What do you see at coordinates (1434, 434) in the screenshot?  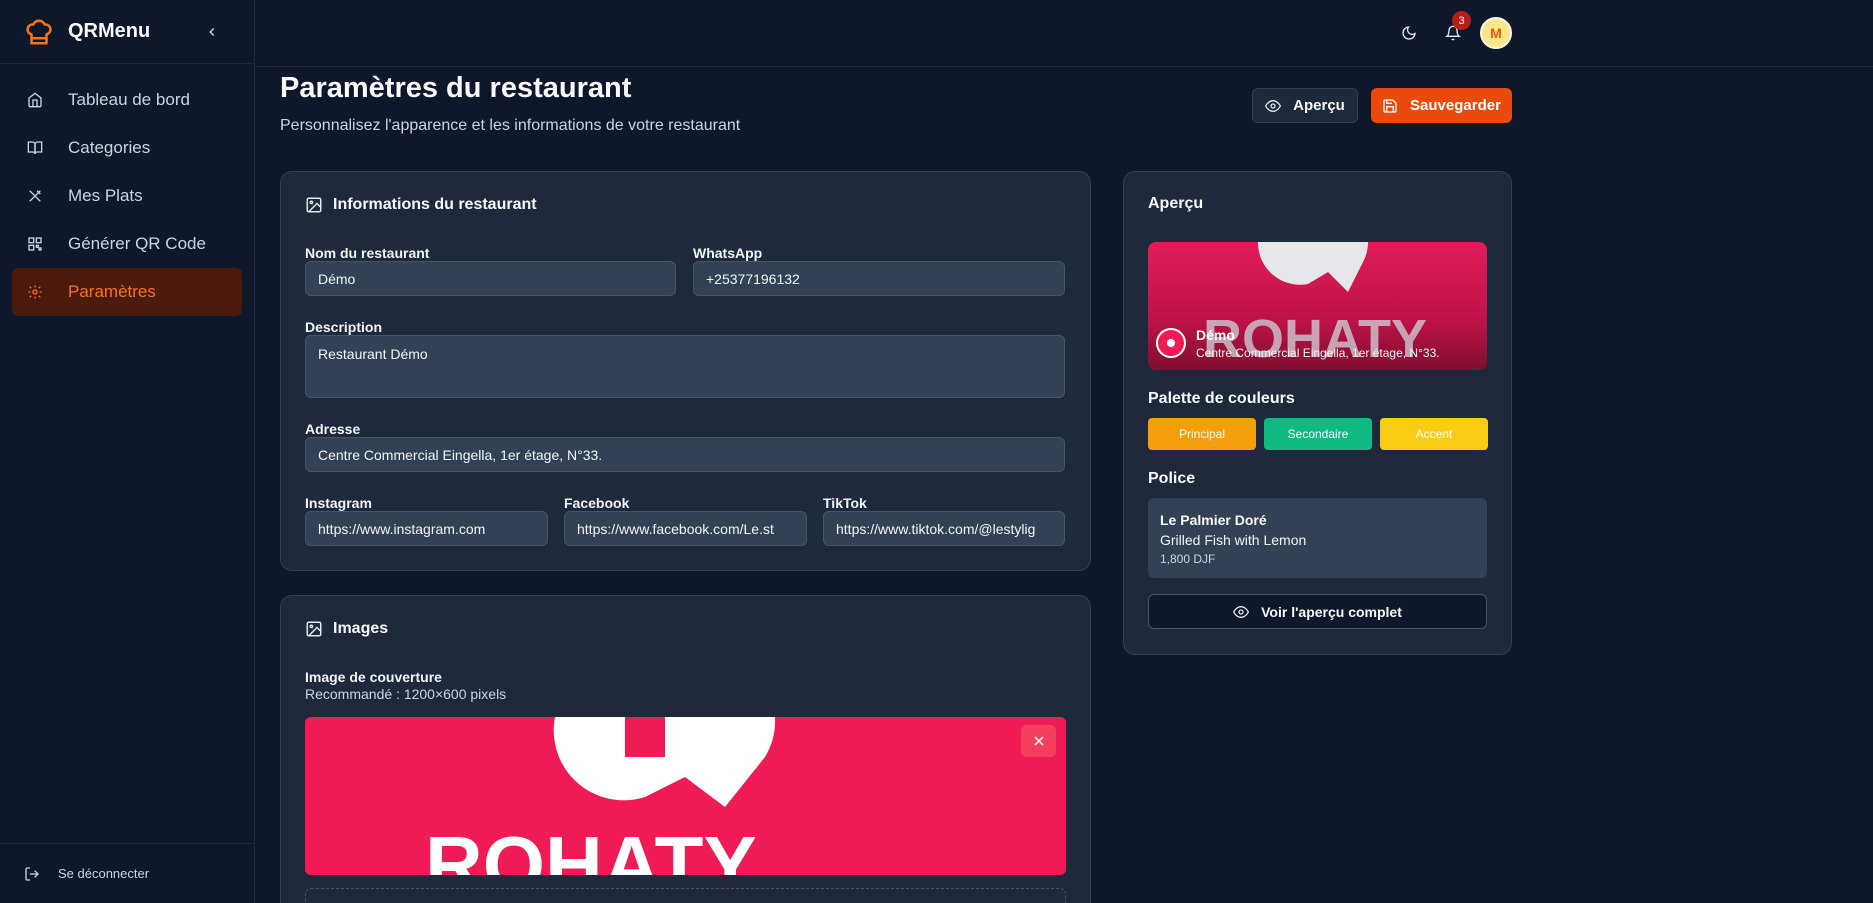 I see `palette-accent-swatch: Accent` at bounding box center [1434, 434].